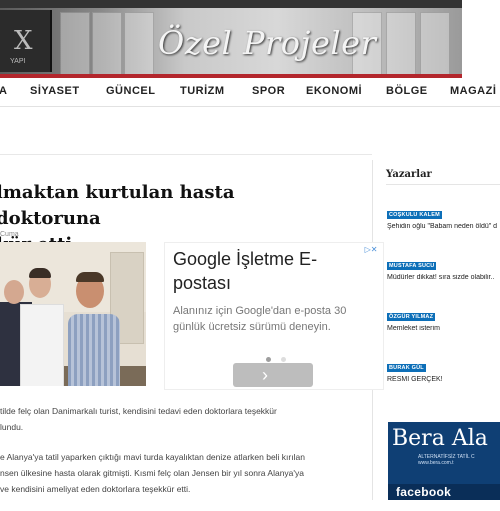 The width and height of the screenshot is (500, 511). I want to click on author-headline: Memleket isterim, so click(443, 328).